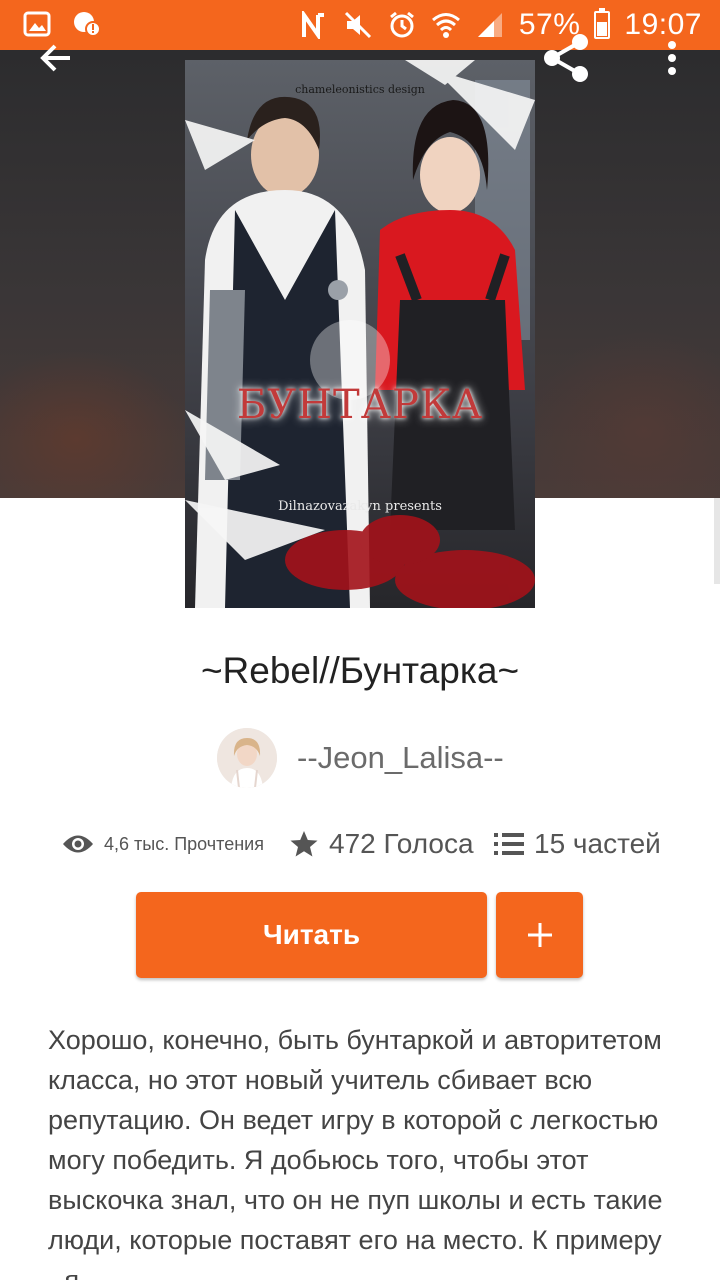  I want to click on plus-icon, so click(539, 935).